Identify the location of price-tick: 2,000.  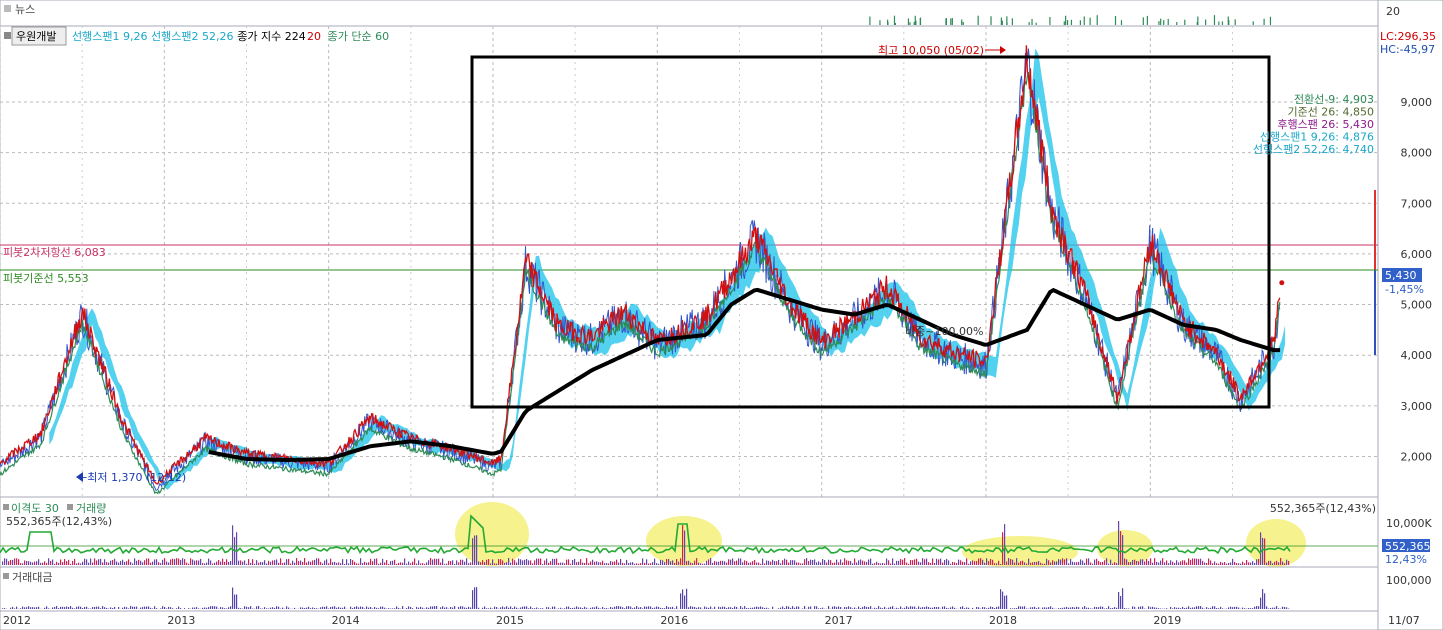
(1417, 456).